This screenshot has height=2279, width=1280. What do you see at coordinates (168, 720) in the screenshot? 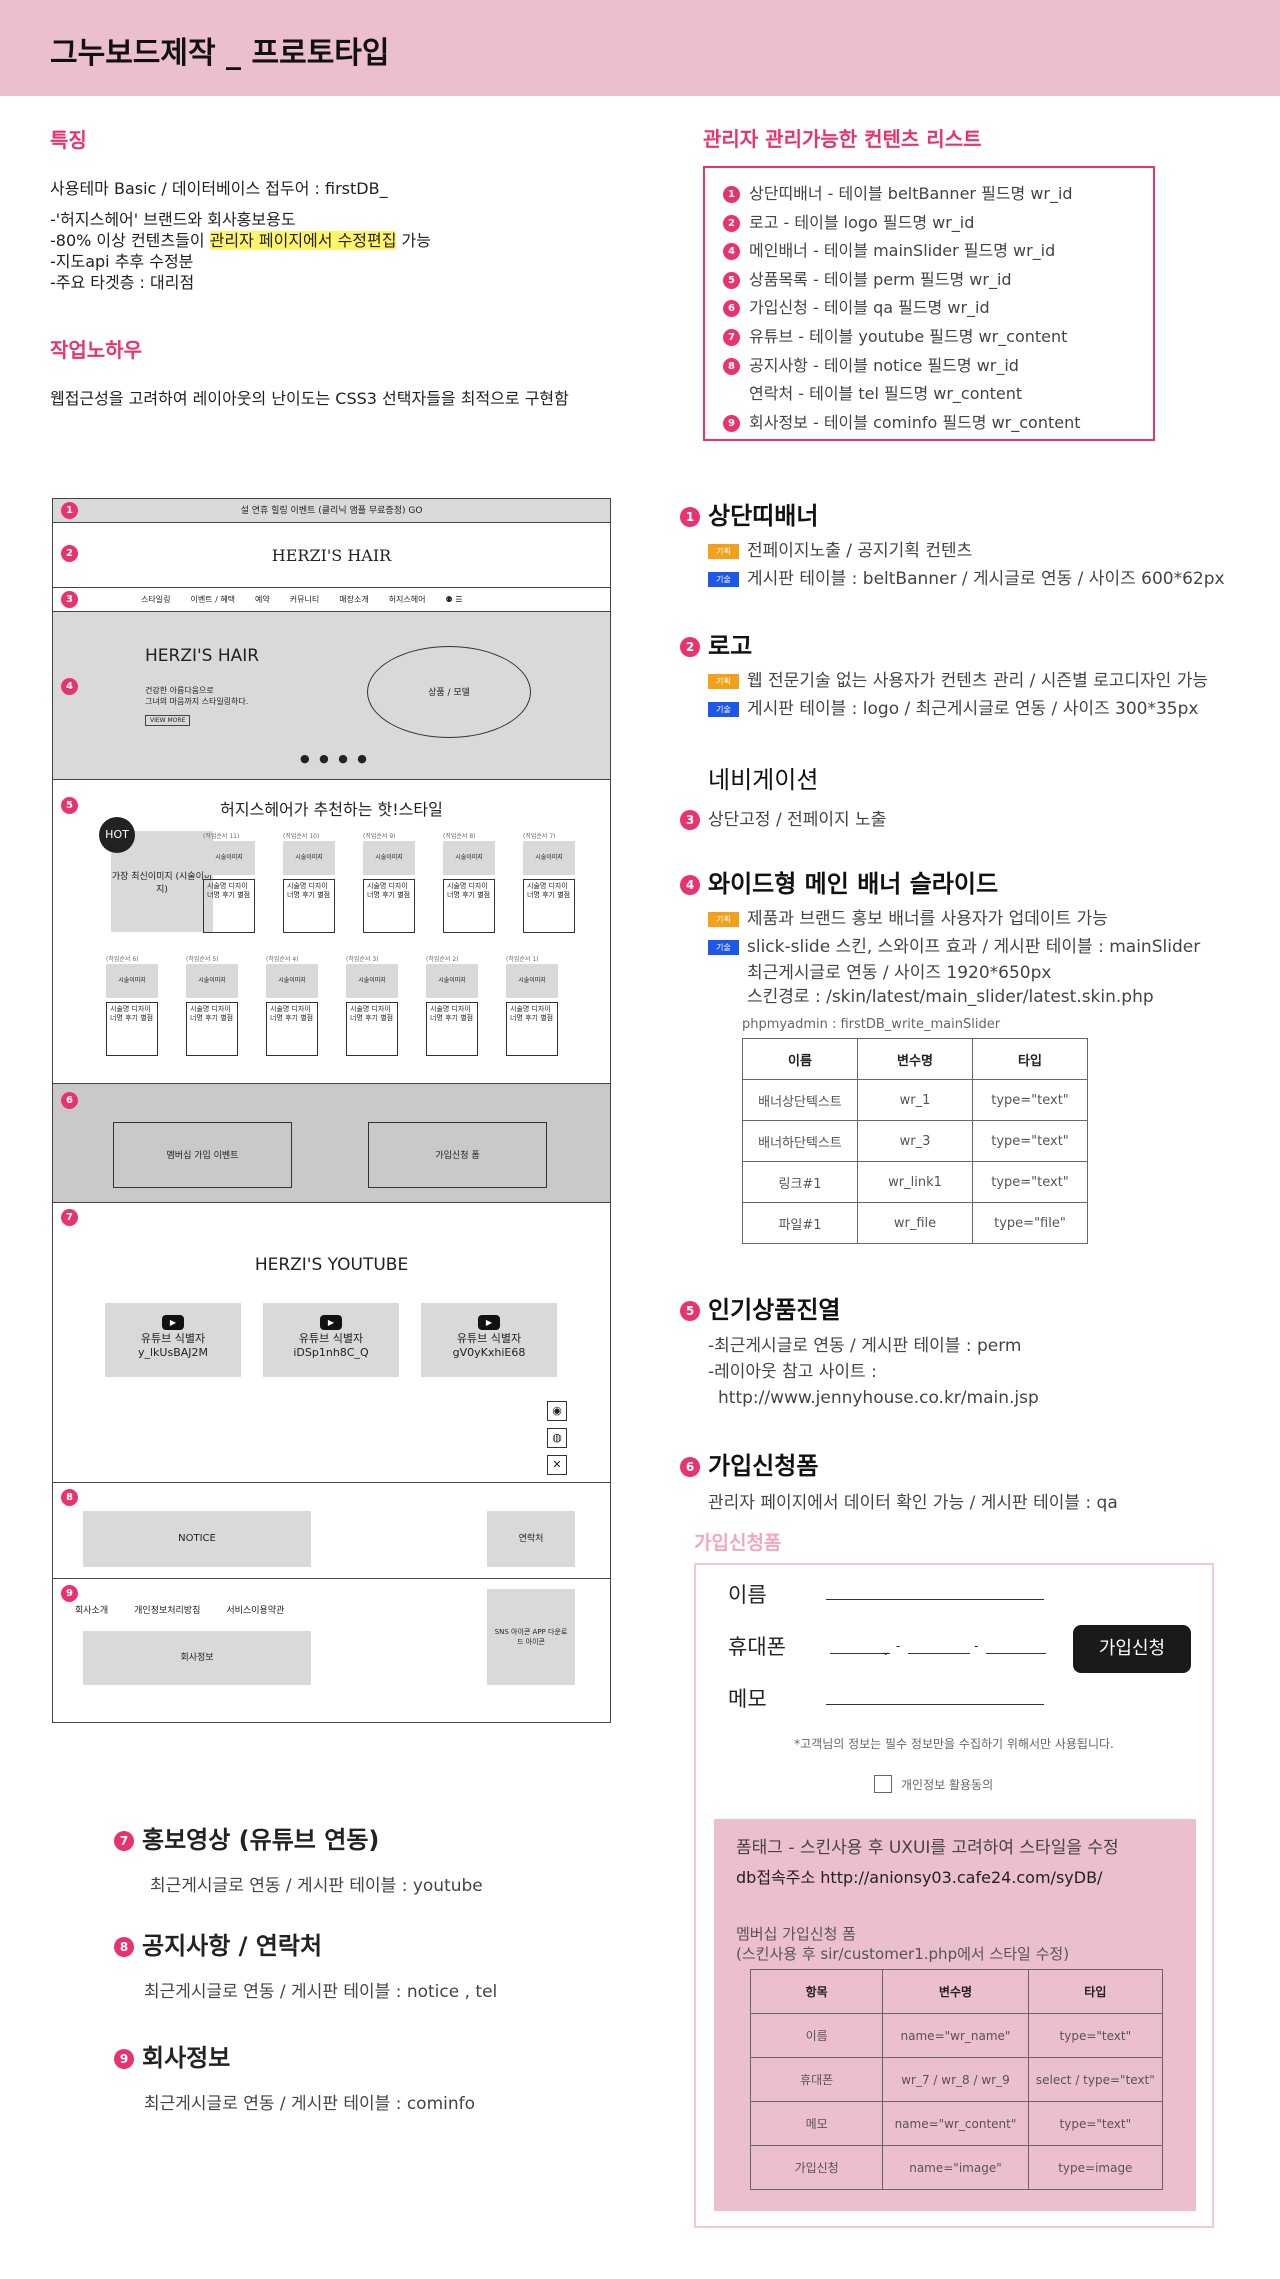
I see `wf-banner-button: VIEW MORE` at bounding box center [168, 720].